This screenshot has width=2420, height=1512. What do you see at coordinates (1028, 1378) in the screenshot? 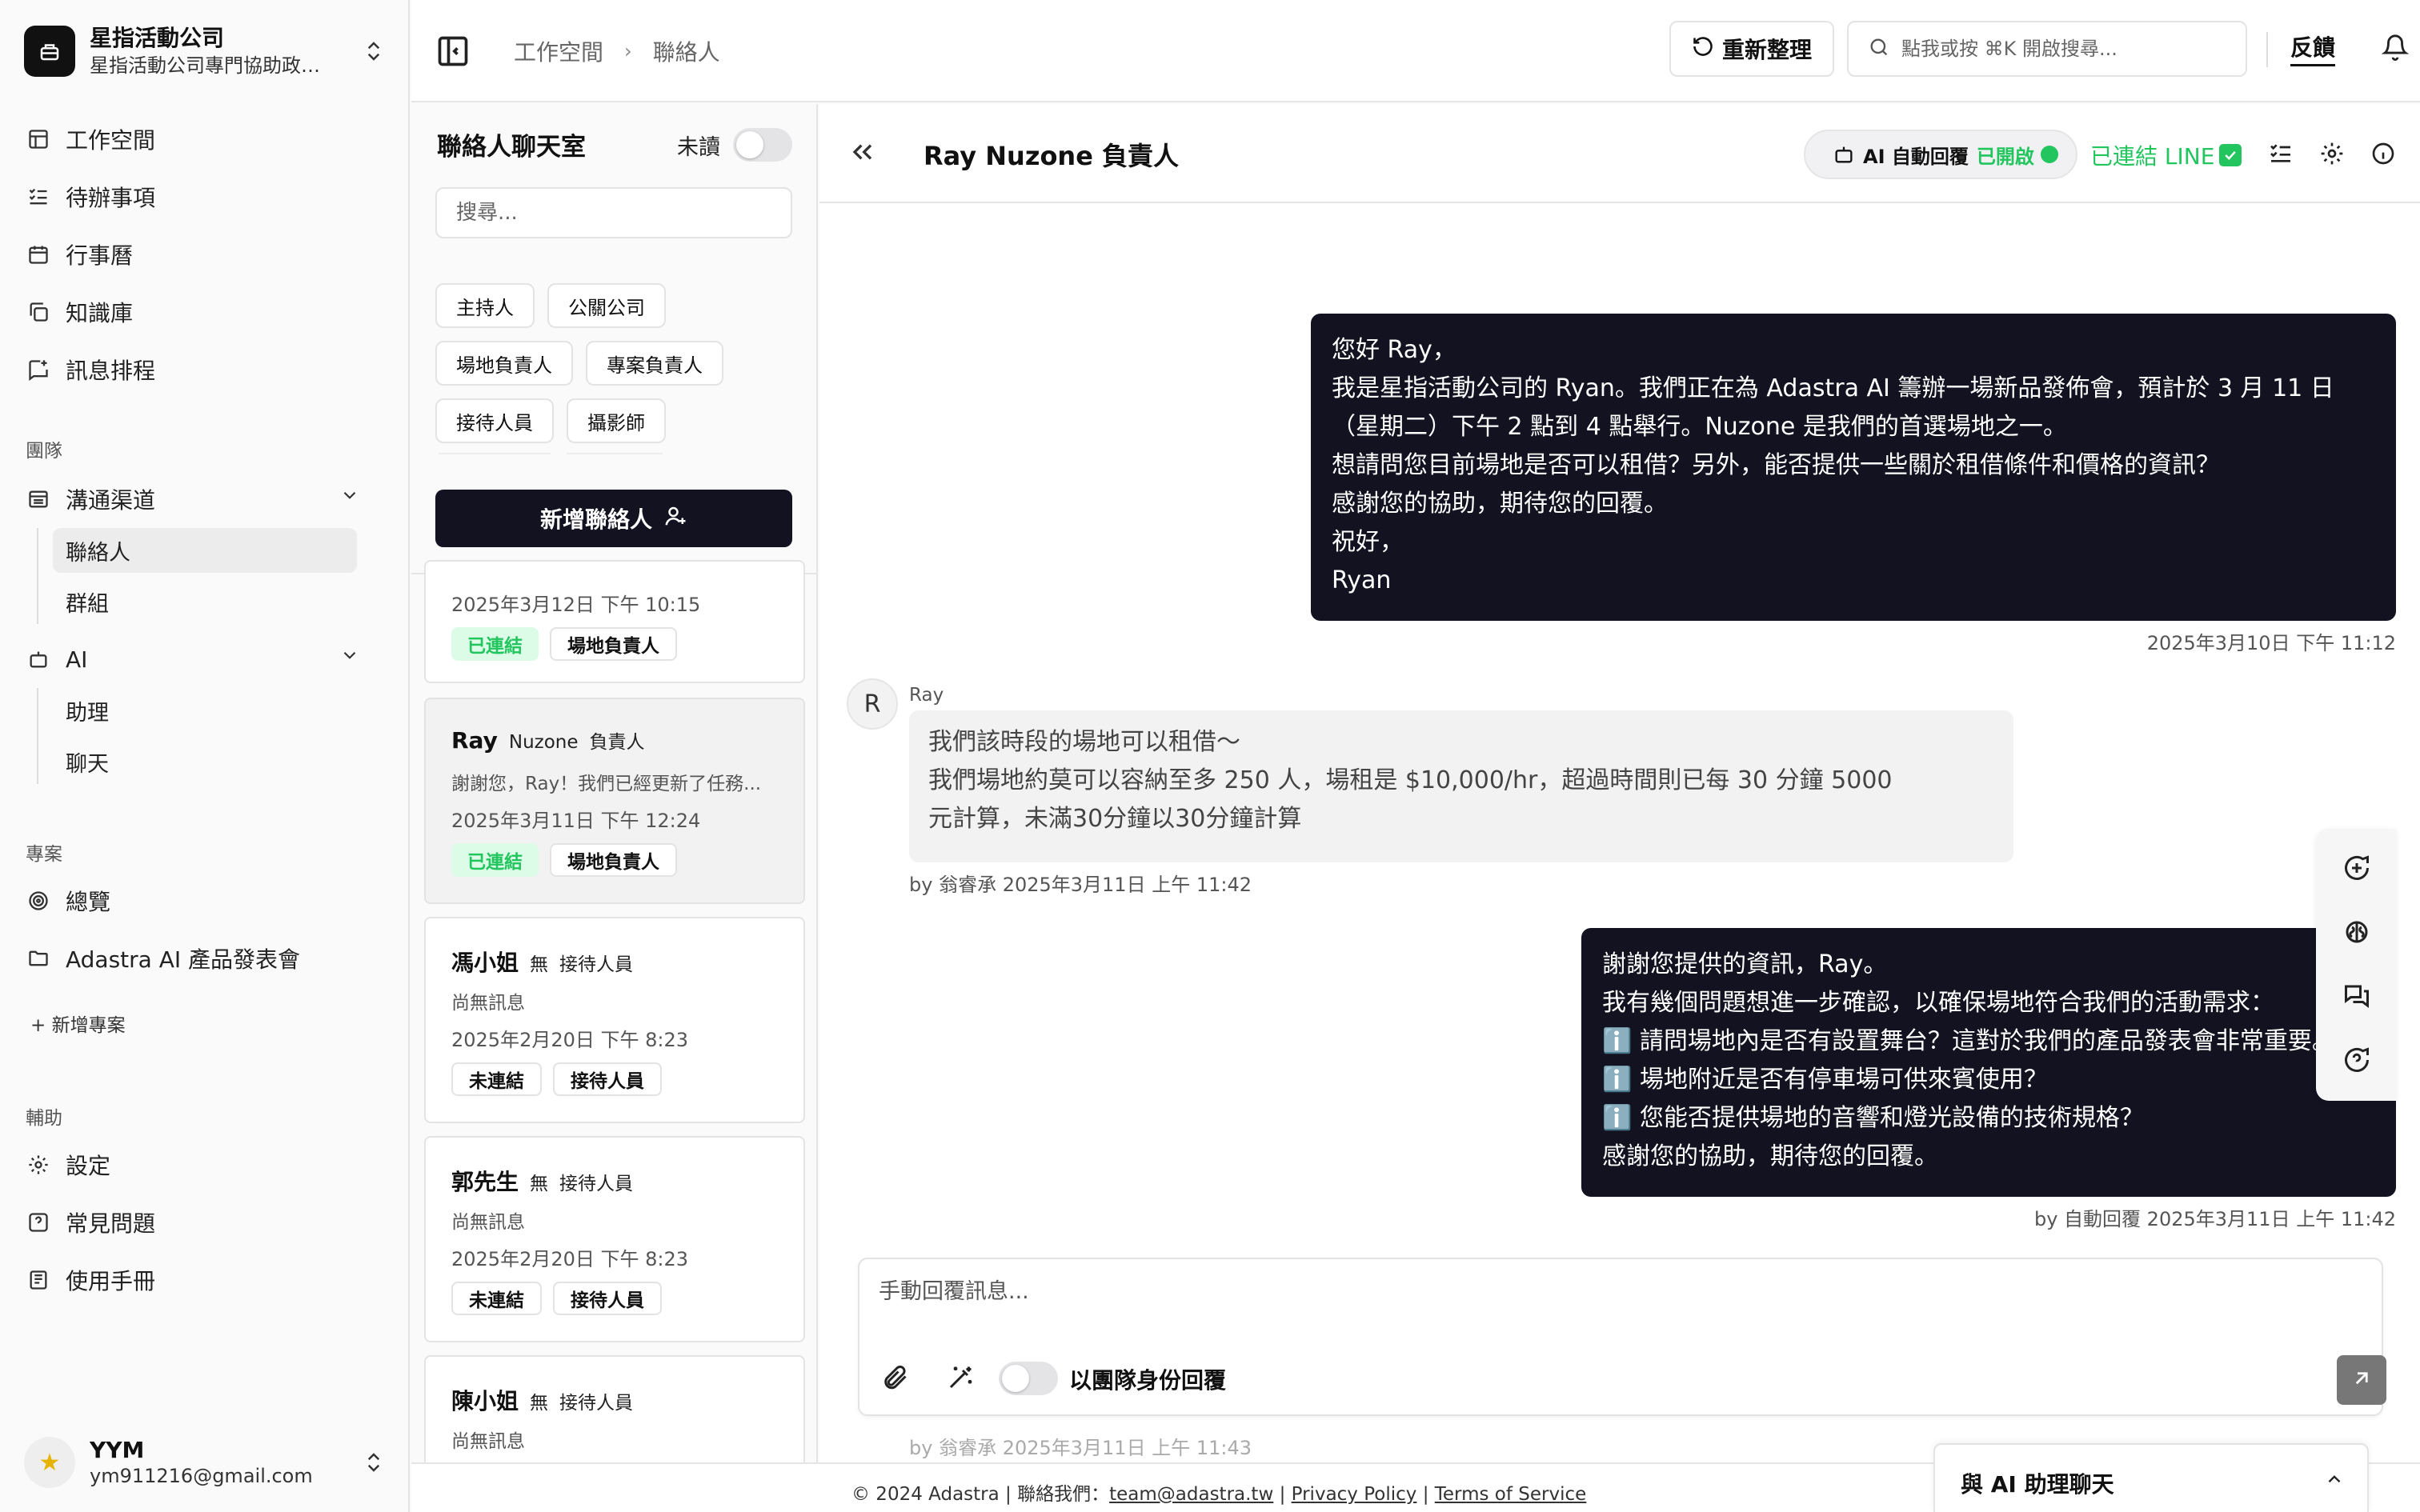
I see `team-reply-toggle` at bounding box center [1028, 1378].